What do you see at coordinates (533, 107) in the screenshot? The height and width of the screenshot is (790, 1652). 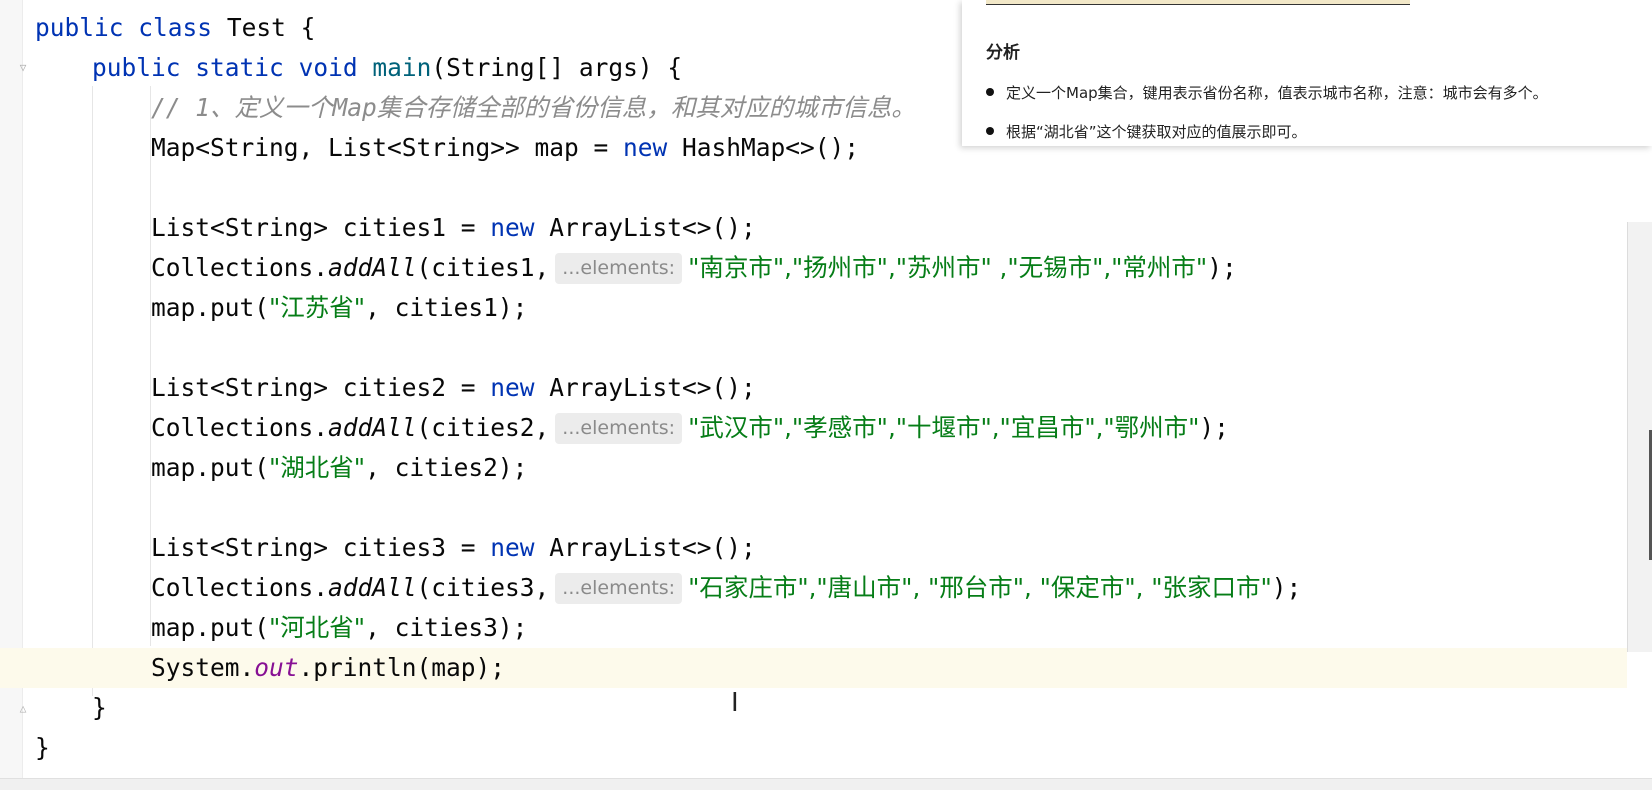 I see `code-comment: // 1、定义一个Map集合存储全部的省份信息，和其对应的城市信息。` at bounding box center [533, 107].